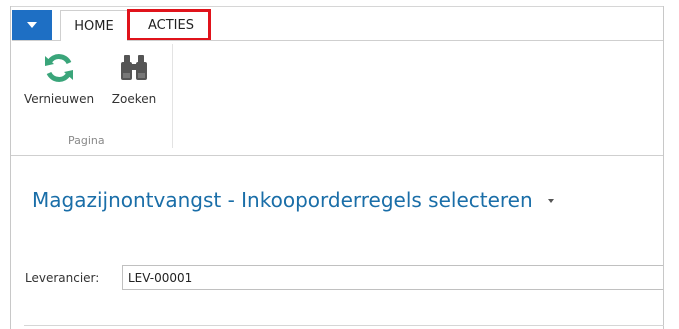 This screenshot has width=679, height=329. Describe the element at coordinates (59, 68) in the screenshot. I see `refresh-icon` at that location.